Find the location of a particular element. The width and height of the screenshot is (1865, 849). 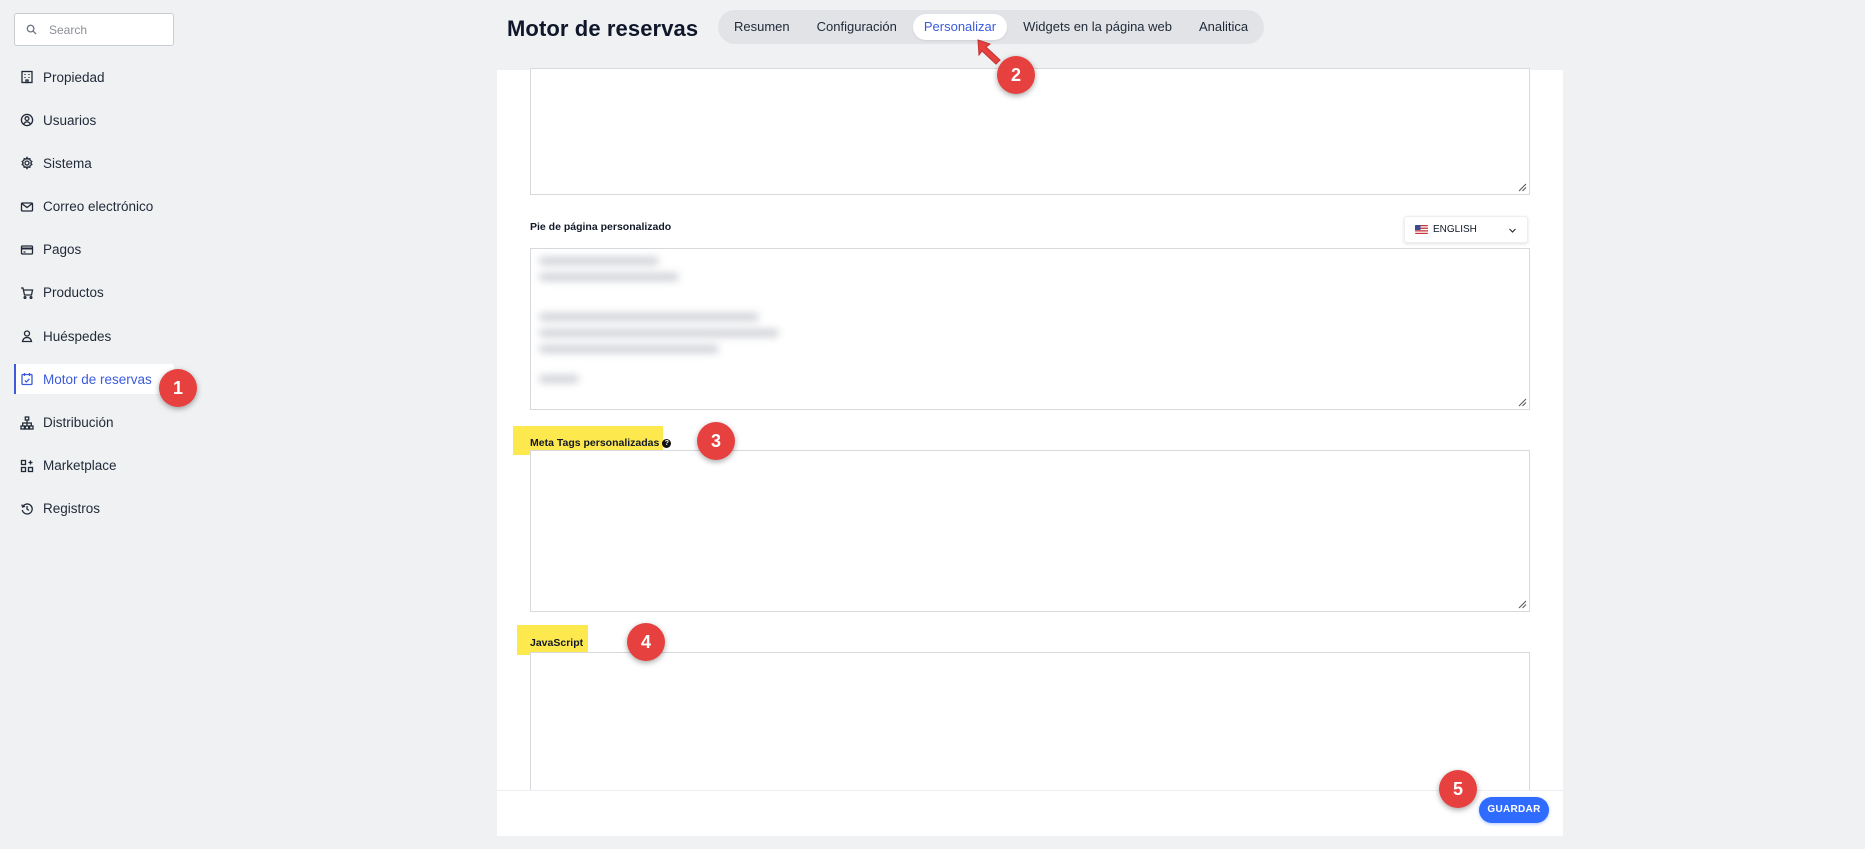

sidebar-item-distribucion: Distribución is located at coordinates (94, 423).